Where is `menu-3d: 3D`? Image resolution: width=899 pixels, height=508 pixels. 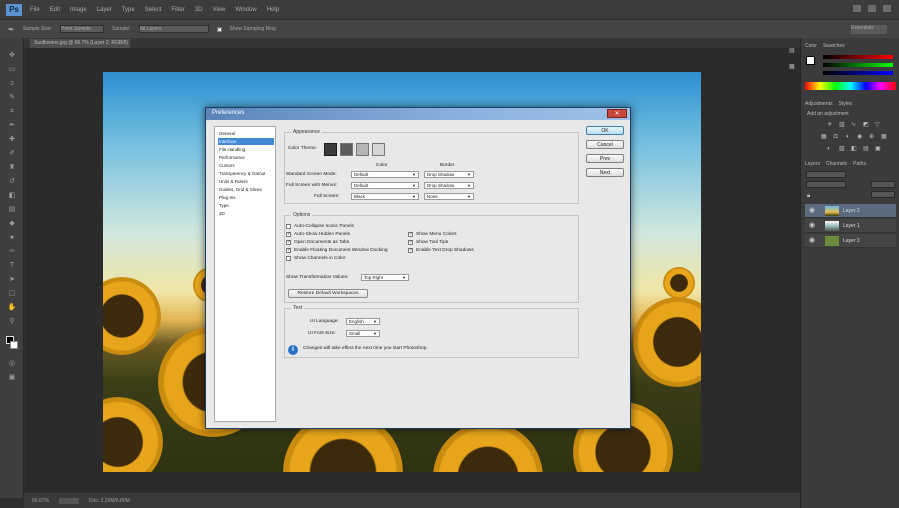 menu-3d: 3D is located at coordinates (199, 10).